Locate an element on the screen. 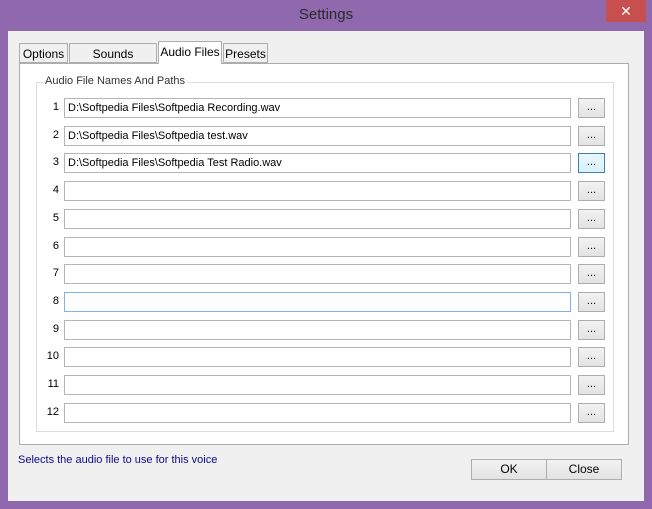  close-icon: ✕ is located at coordinates (626, 11).